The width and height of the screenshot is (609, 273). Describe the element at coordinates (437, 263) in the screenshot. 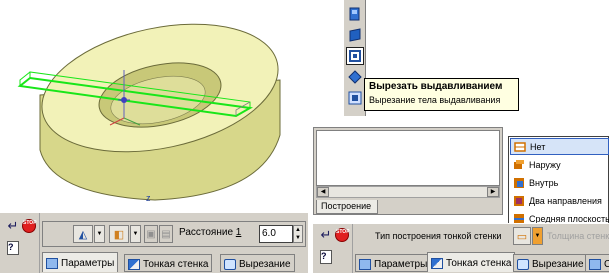

I see `thin-wall-icon-right` at that location.